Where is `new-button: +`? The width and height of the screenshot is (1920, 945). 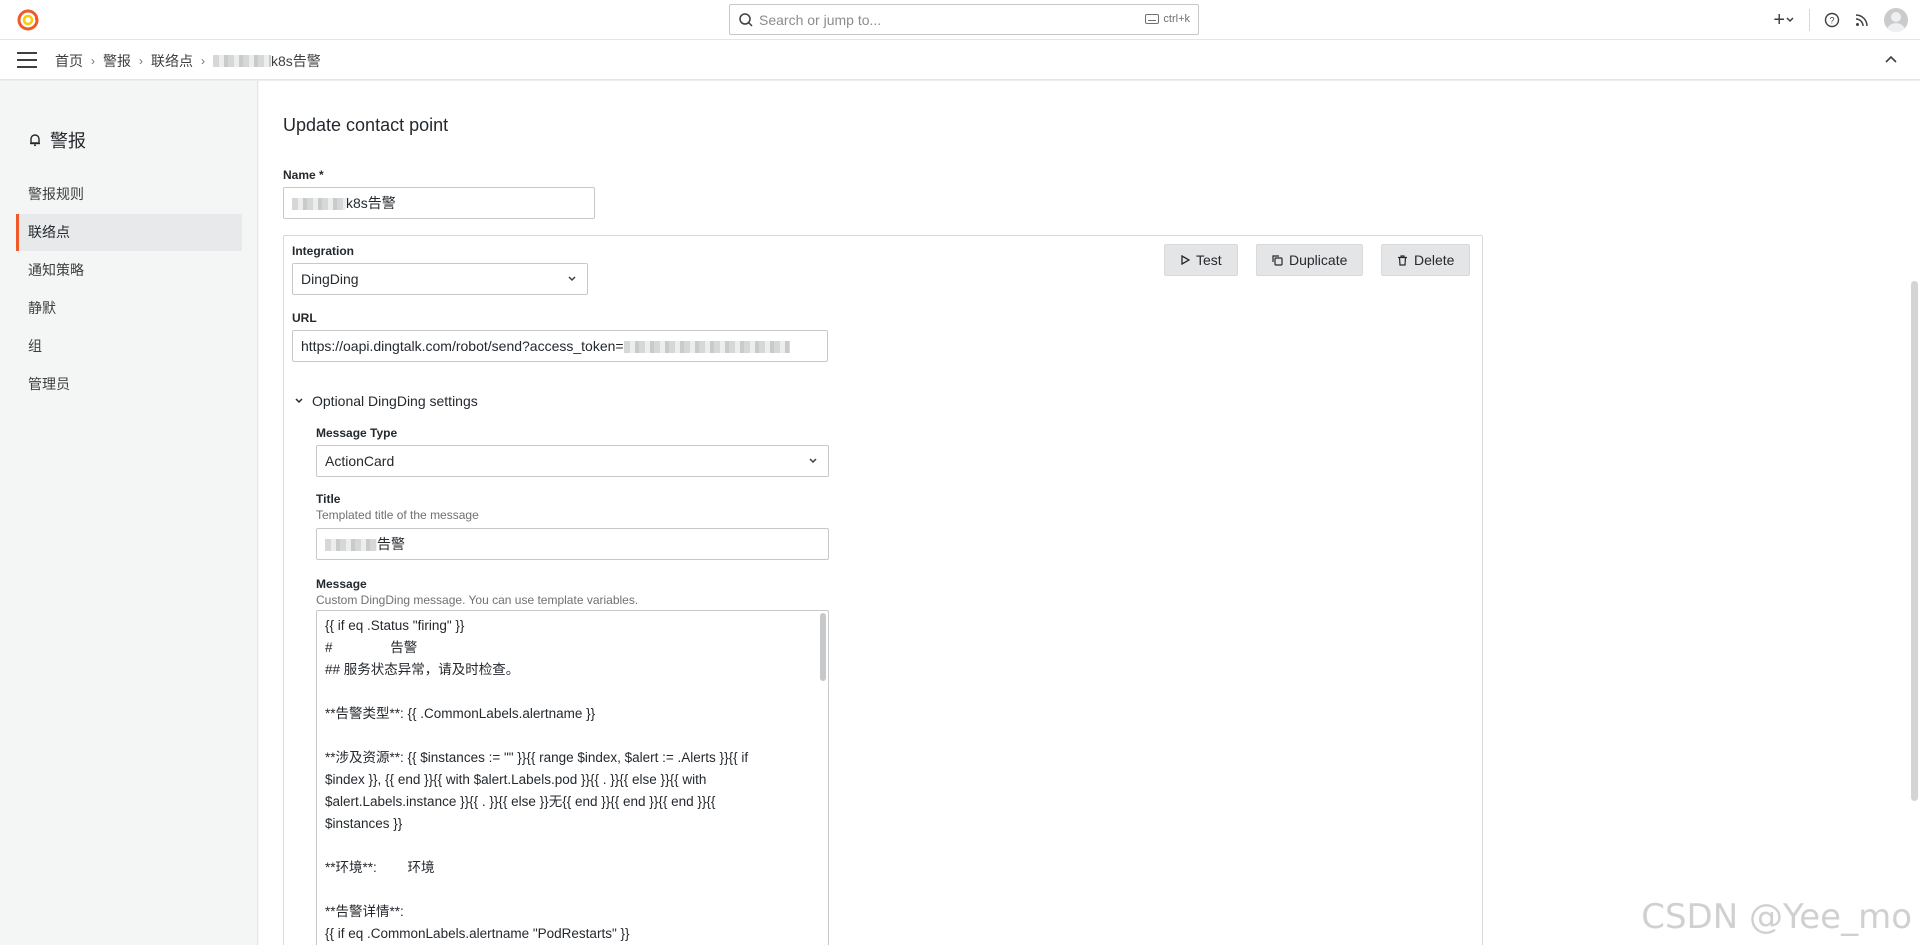 new-button: + is located at coordinates (1784, 20).